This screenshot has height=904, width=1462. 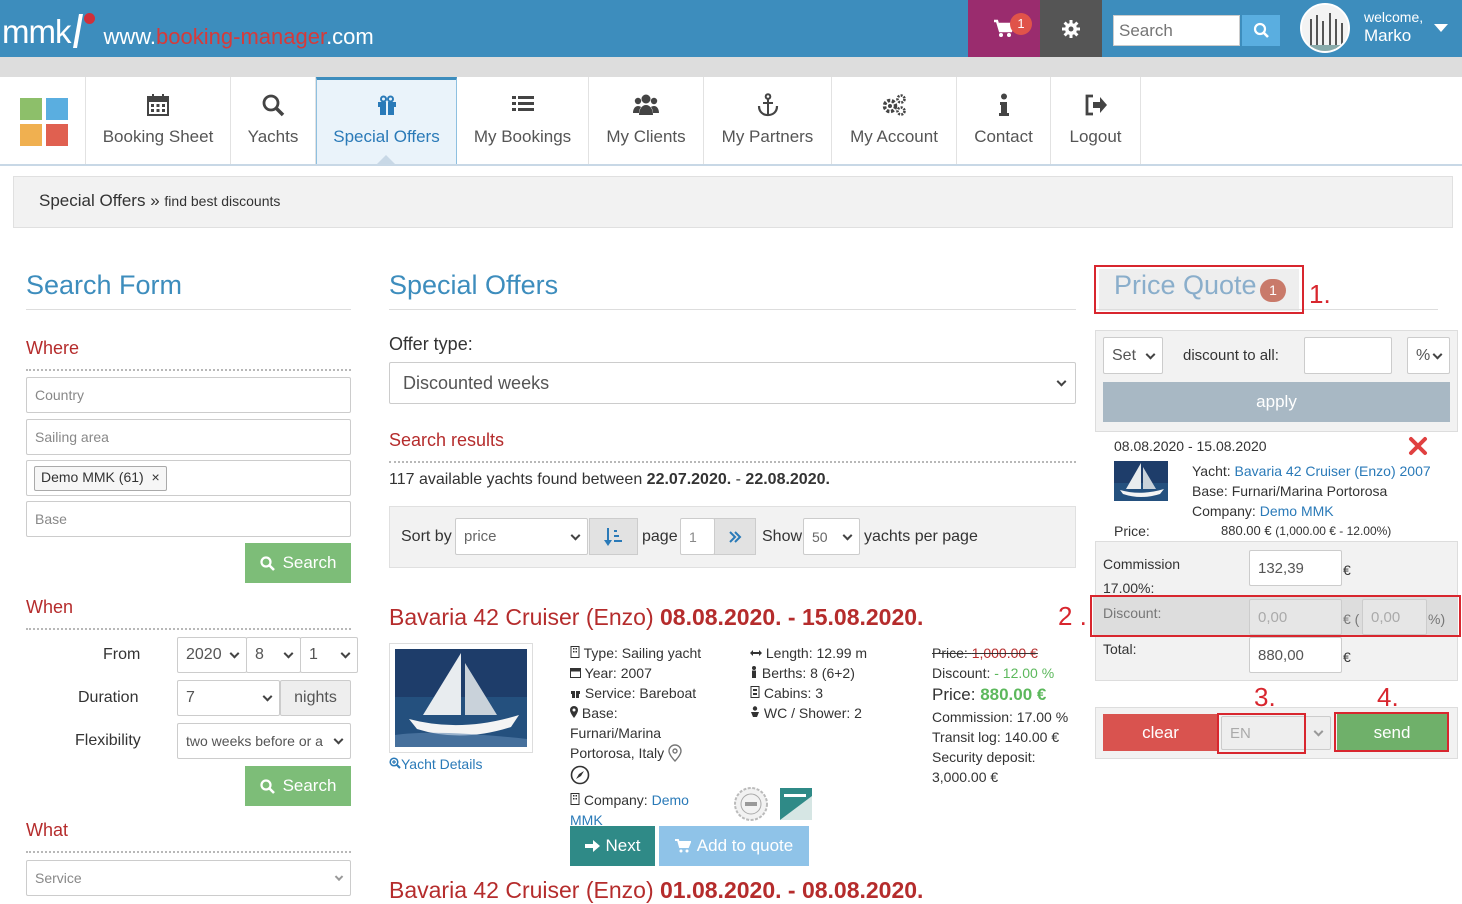 What do you see at coordinates (670, 800) in the screenshot?
I see `company-link: Demo` at bounding box center [670, 800].